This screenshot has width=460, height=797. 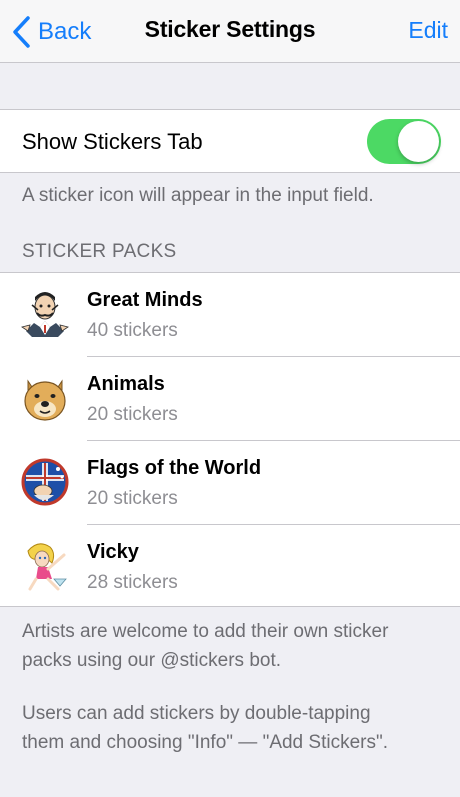 What do you see at coordinates (45, 400) in the screenshot?
I see `doge-sticker-icon` at bounding box center [45, 400].